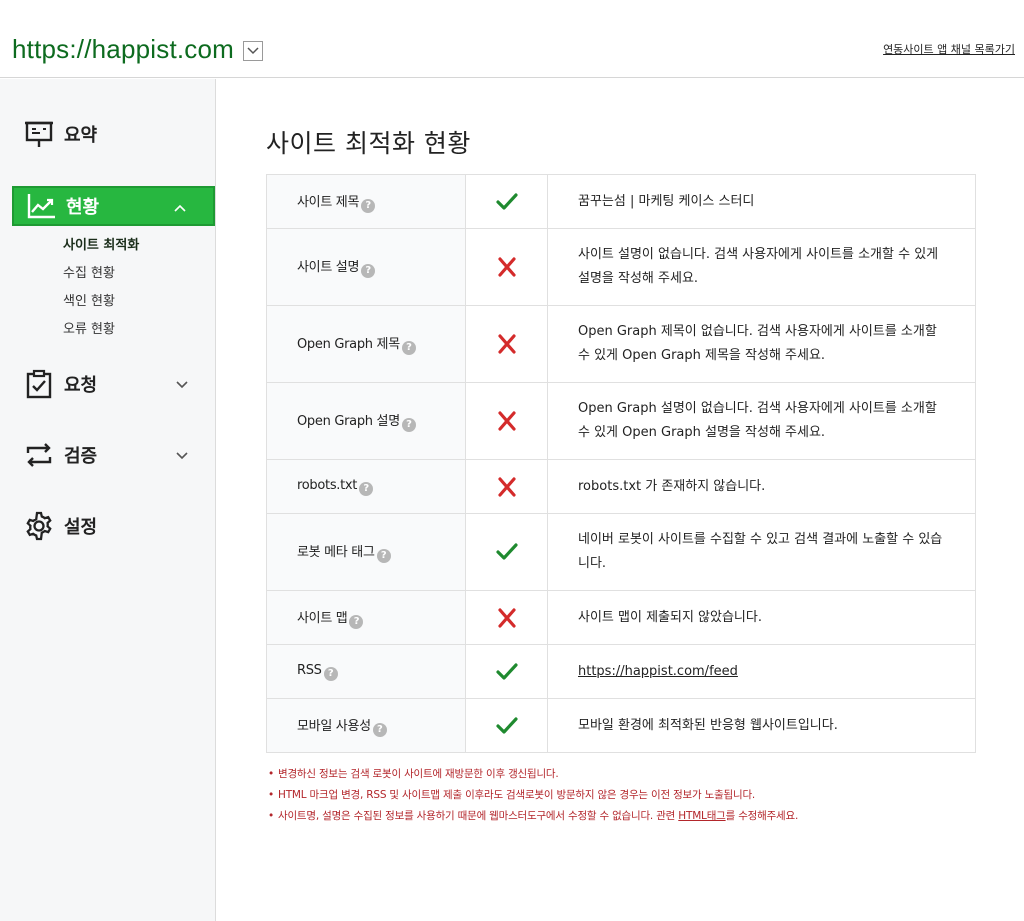 This screenshot has height=921, width=1024. What do you see at coordinates (89, 299) in the screenshot?
I see `sub-nav-index-status: 색인 현황` at bounding box center [89, 299].